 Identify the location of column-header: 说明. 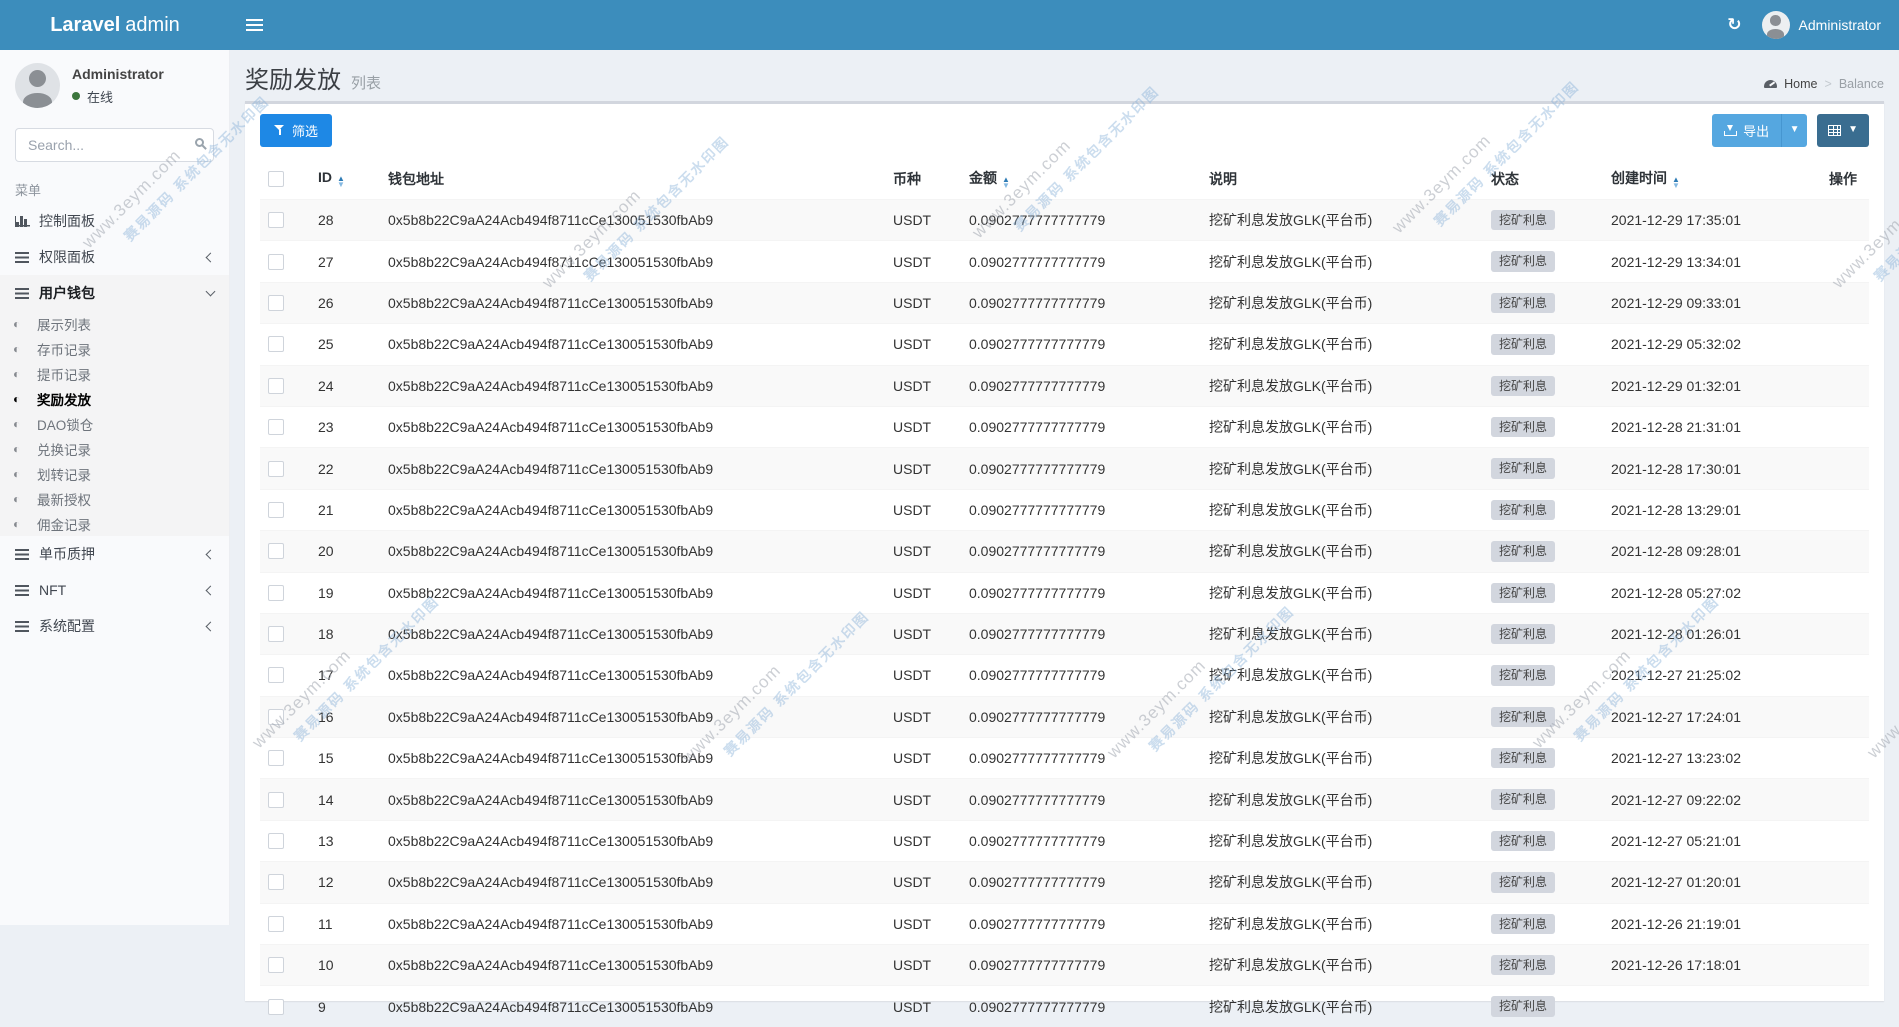
(1342, 179).